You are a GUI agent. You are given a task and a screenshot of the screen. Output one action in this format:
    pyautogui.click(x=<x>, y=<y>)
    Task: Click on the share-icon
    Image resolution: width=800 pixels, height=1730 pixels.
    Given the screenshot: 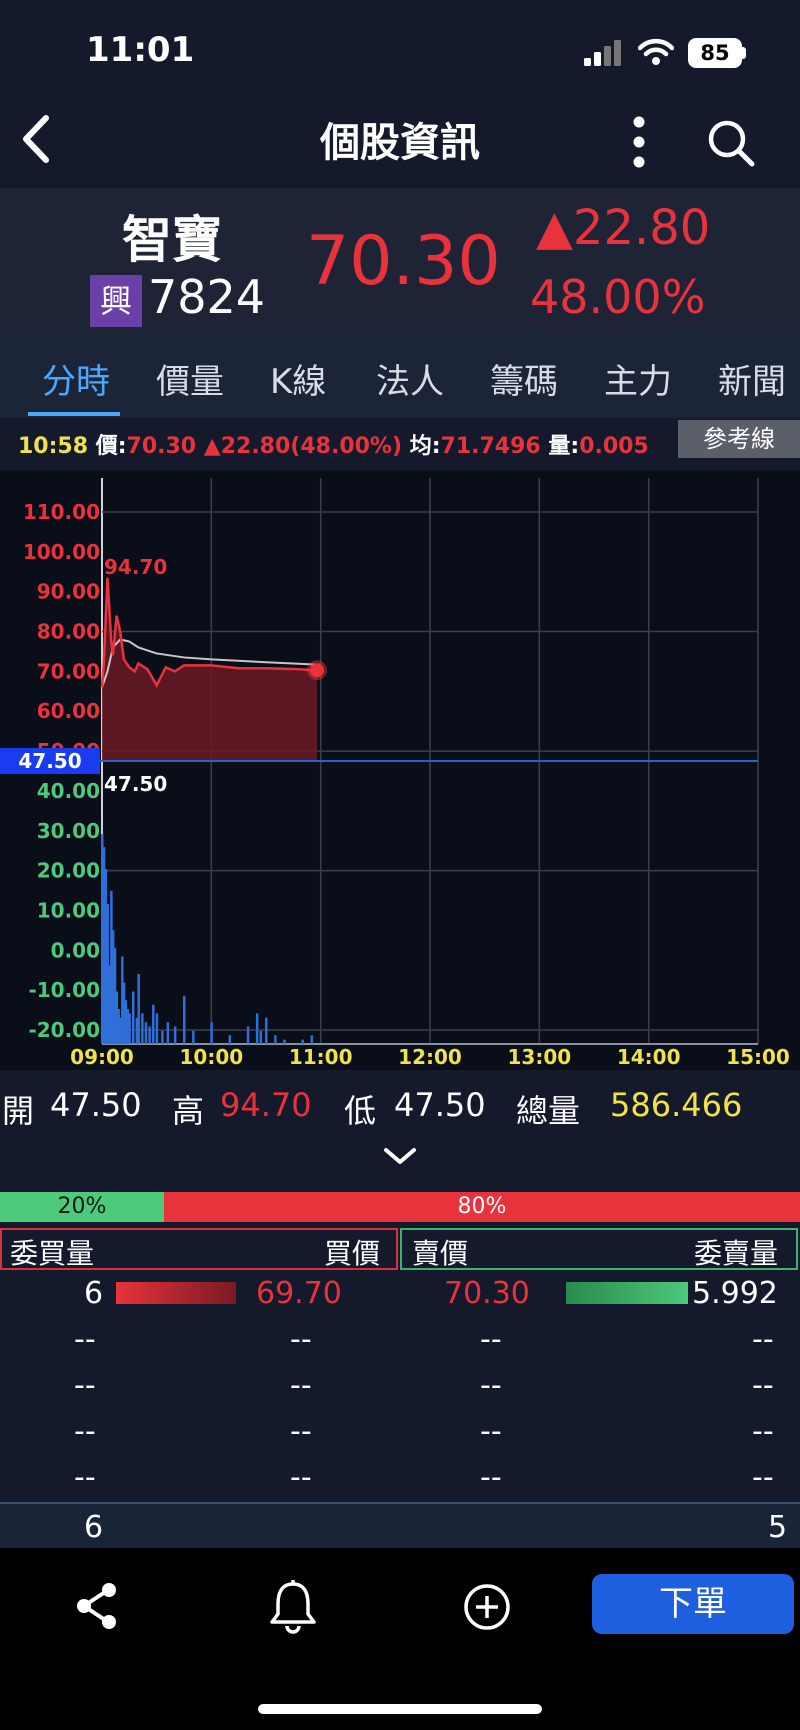 What is the action you would take?
    pyautogui.click(x=97, y=1606)
    